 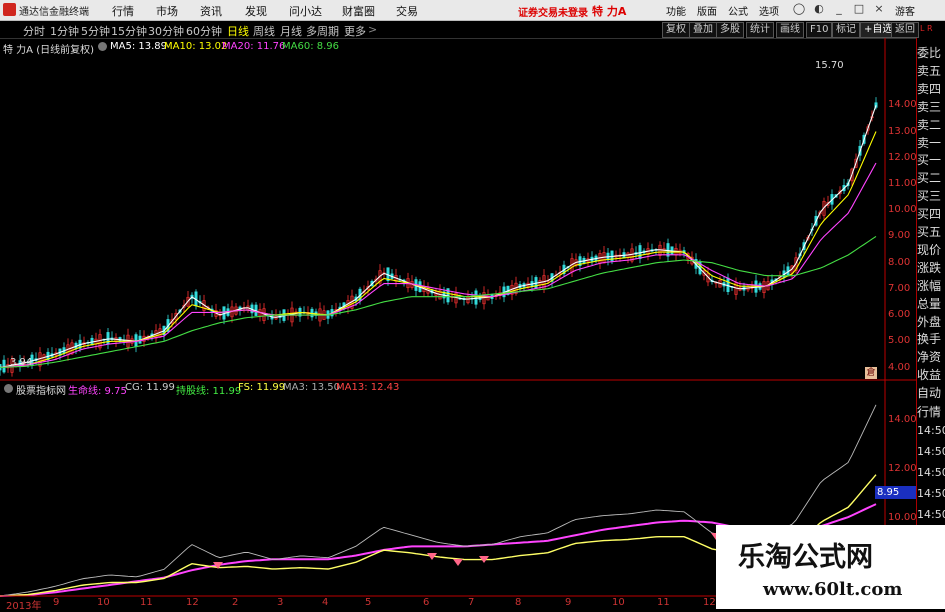 What do you see at coordinates (312, 387) in the screenshot?
I see `ma3-value: MA3: 13.50` at bounding box center [312, 387].